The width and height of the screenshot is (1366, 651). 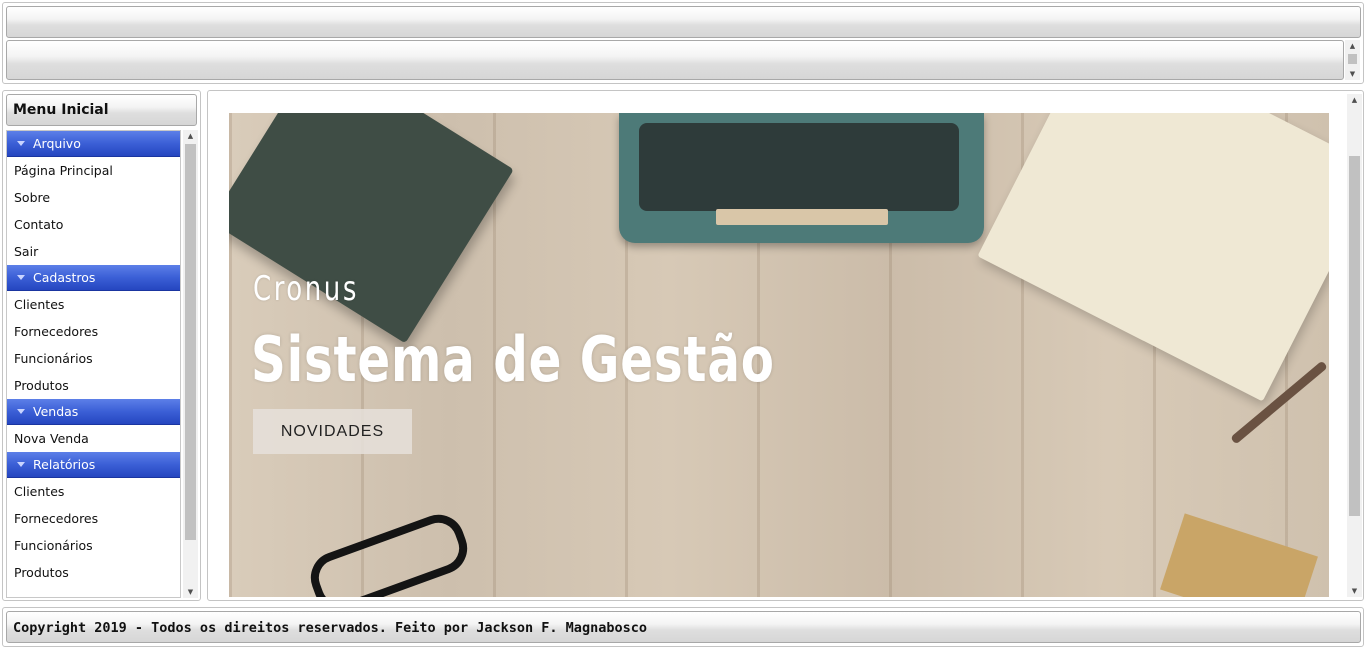 What do you see at coordinates (56, 411) in the screenshot?
I see `section-label: Vendas` at bounding box center [56, 411].